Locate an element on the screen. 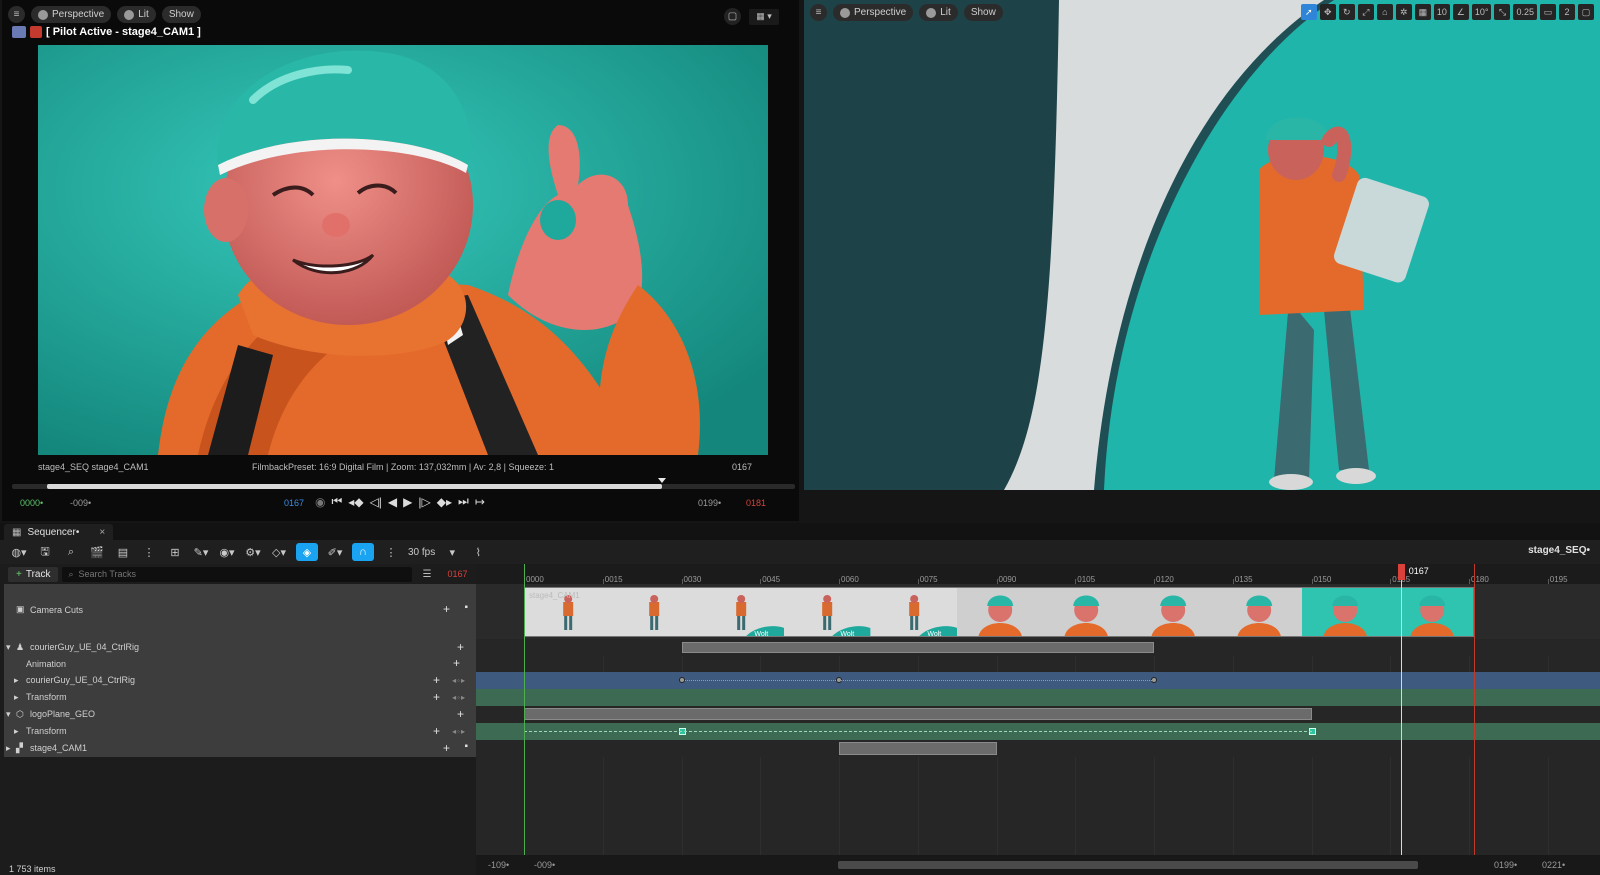 This screenshot has width=1600, height=875. tools-icon: ✎▾ is located at coordinates (201, 552).